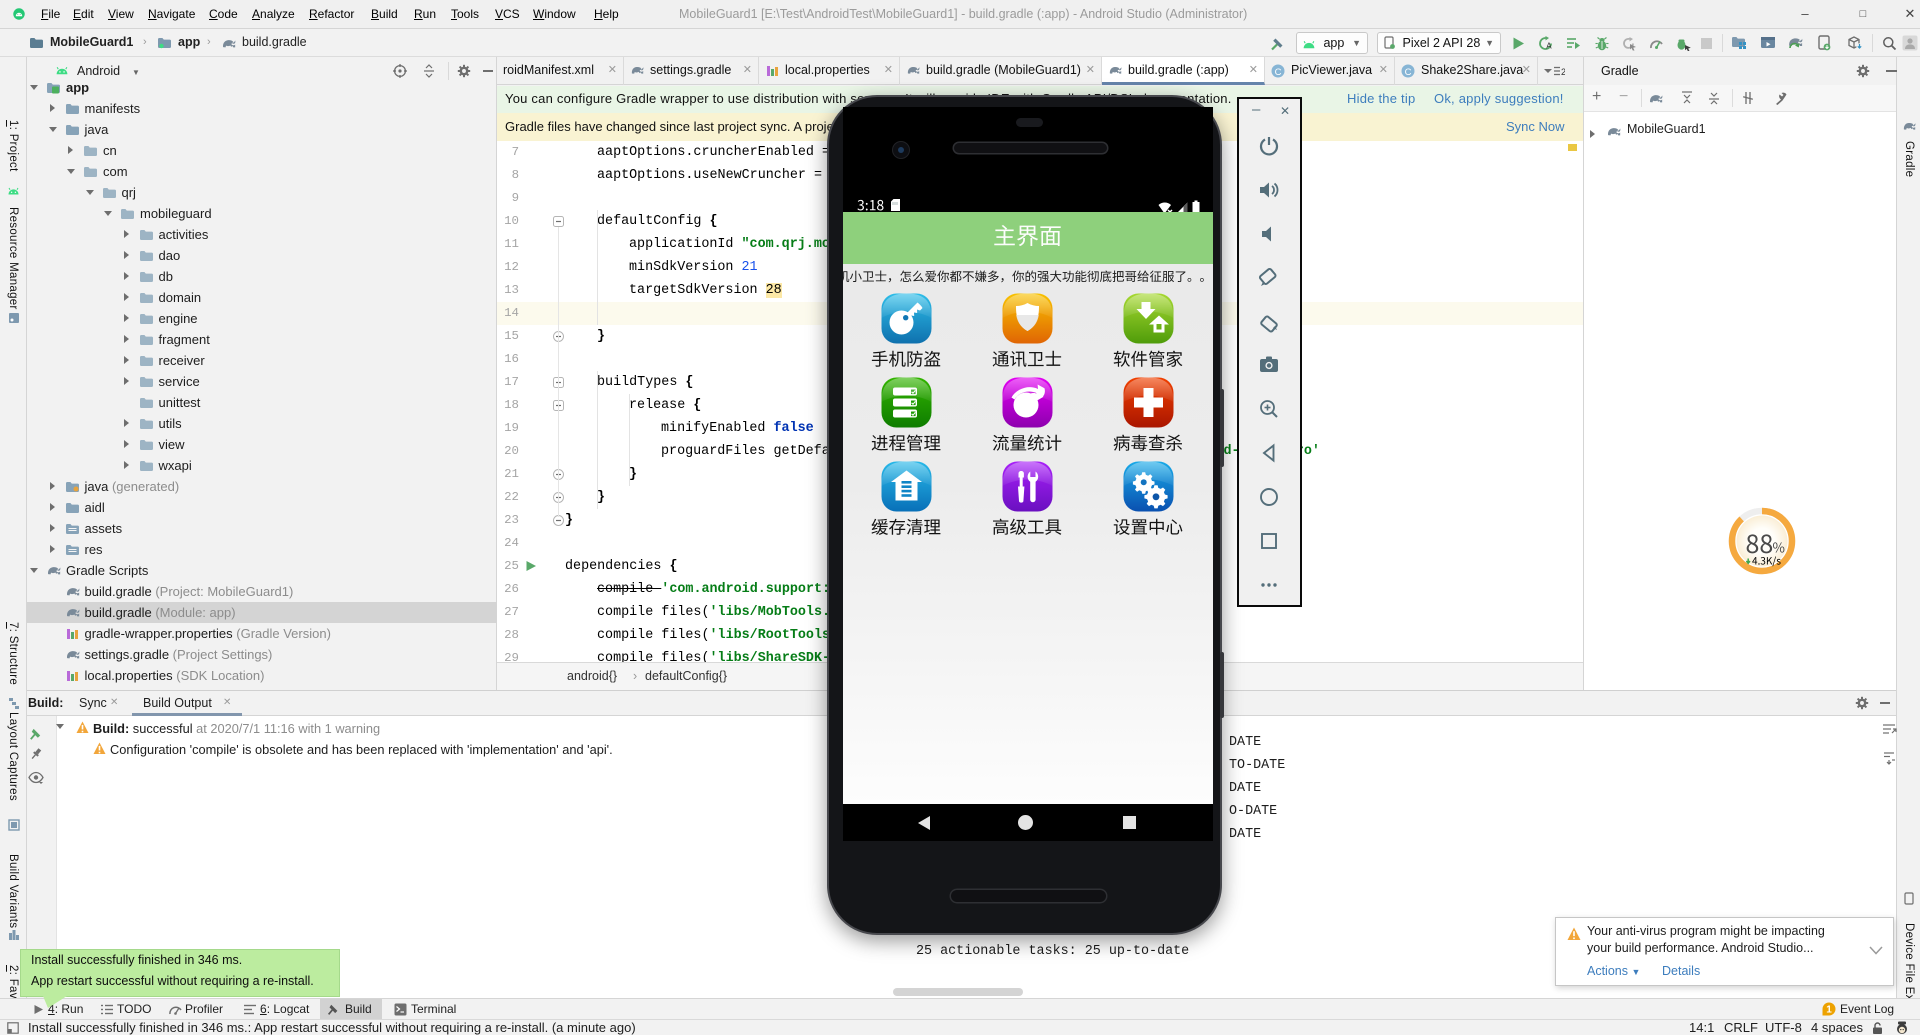 The width and height of the screenshot is (1920, 1035). Describe the element at coordinates (1829, 1010) in the screenshot. I see `svg-text: 1` at that location.